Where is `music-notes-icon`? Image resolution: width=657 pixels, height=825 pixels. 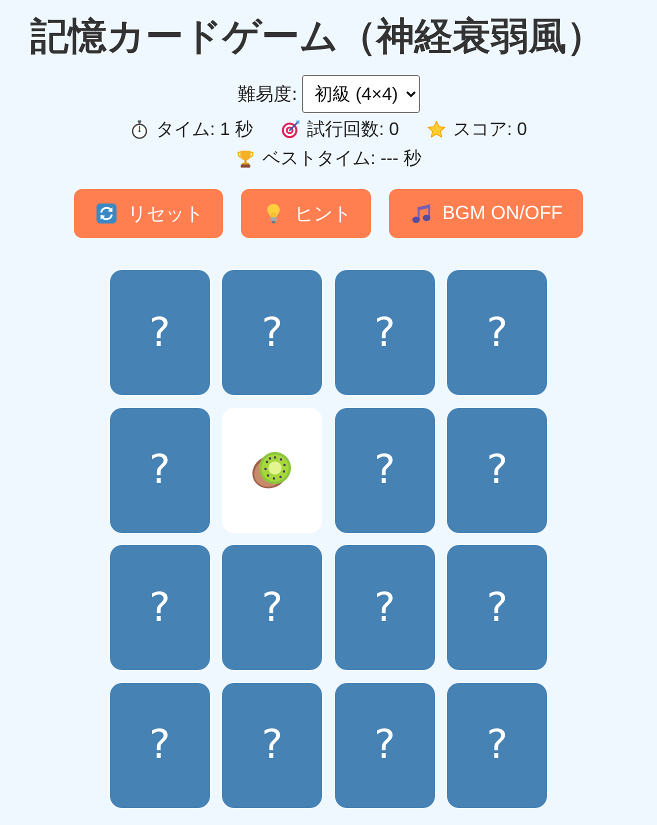
music-notes-icon is located at coordinates (421, 213).